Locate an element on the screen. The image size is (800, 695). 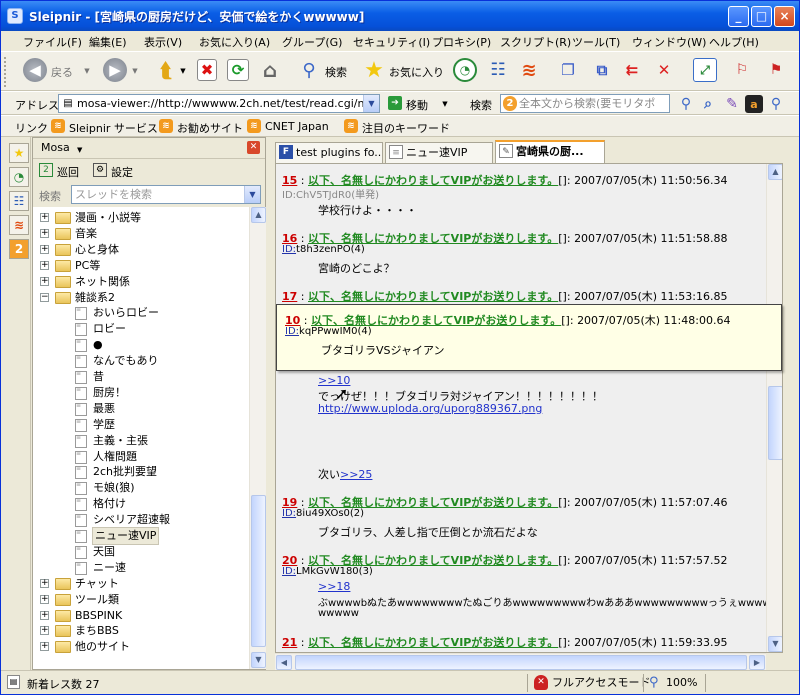
tree-board: ≡ シベリア超速報 is located at coordinates (141, 520).